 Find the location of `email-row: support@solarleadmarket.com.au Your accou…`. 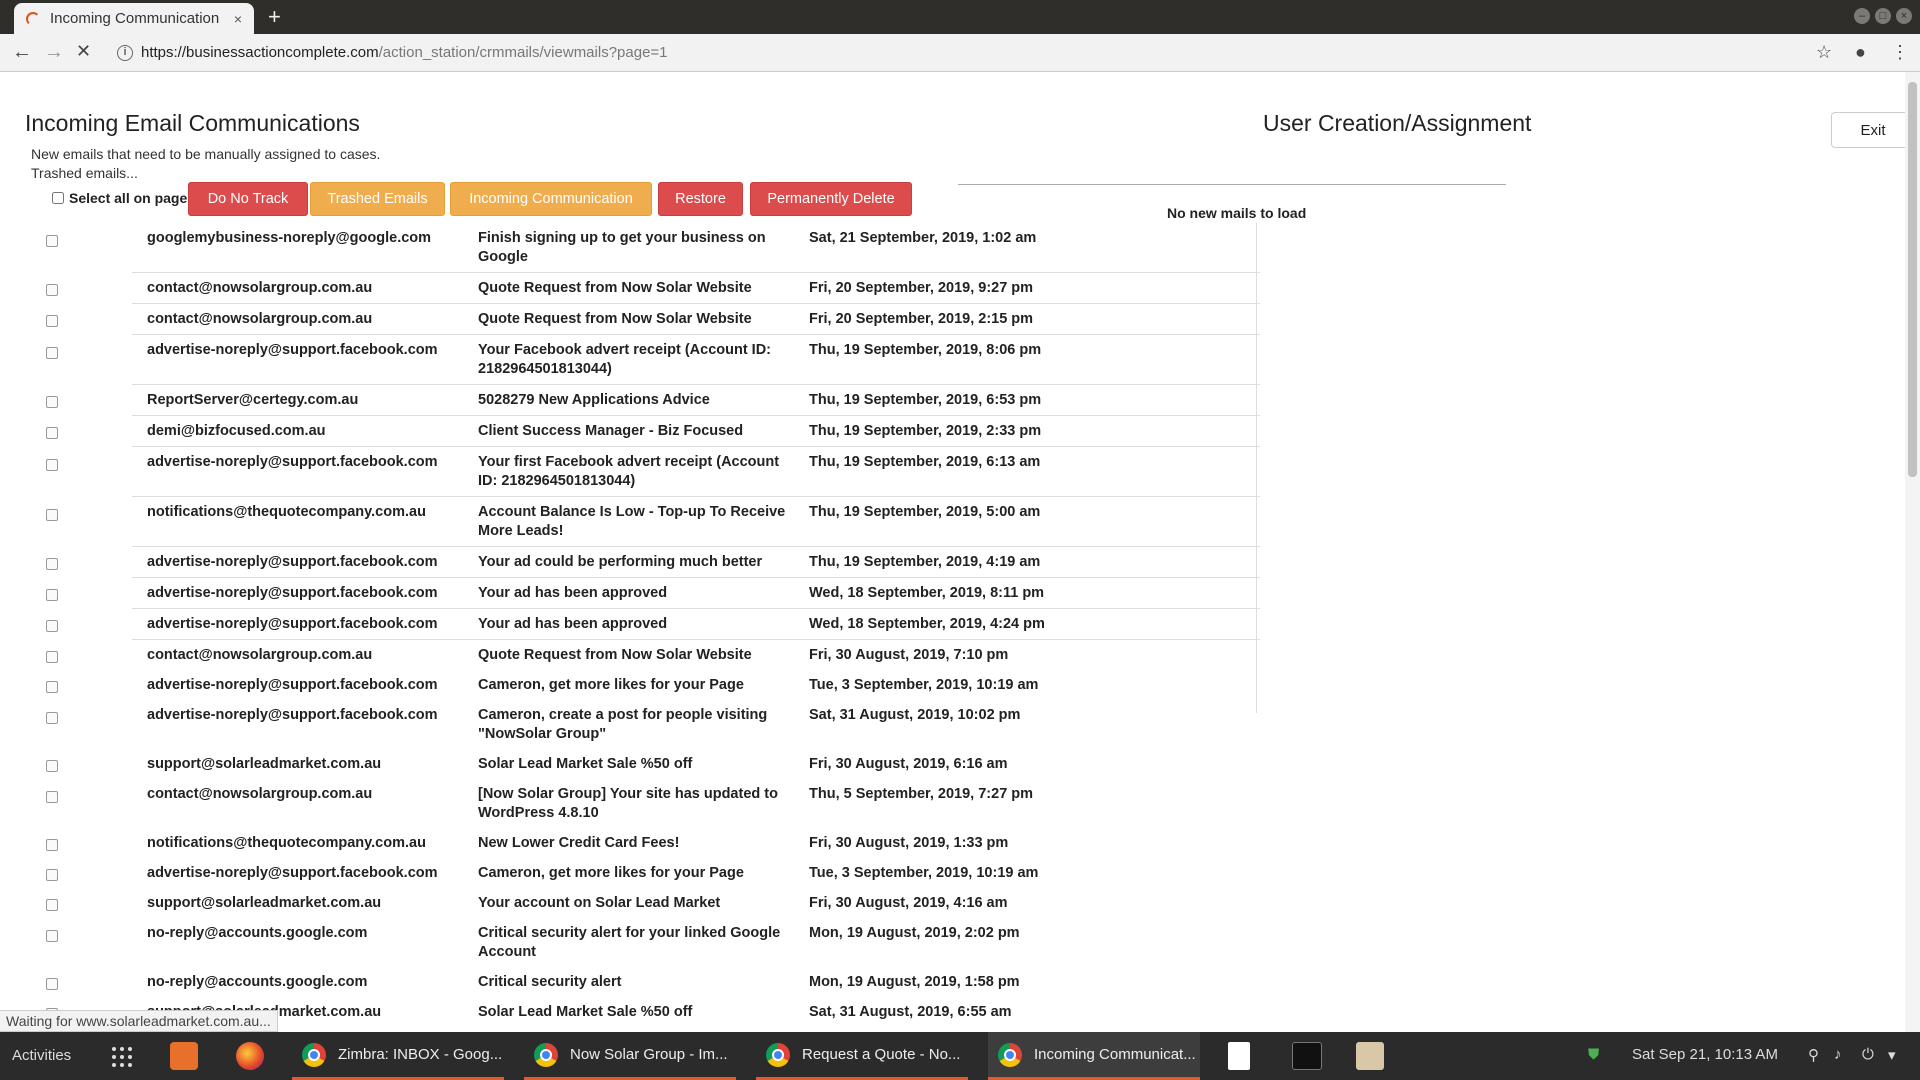

email-row: support@solarleadmarket.com.au Your accou… is located at coordinates (630, 903).